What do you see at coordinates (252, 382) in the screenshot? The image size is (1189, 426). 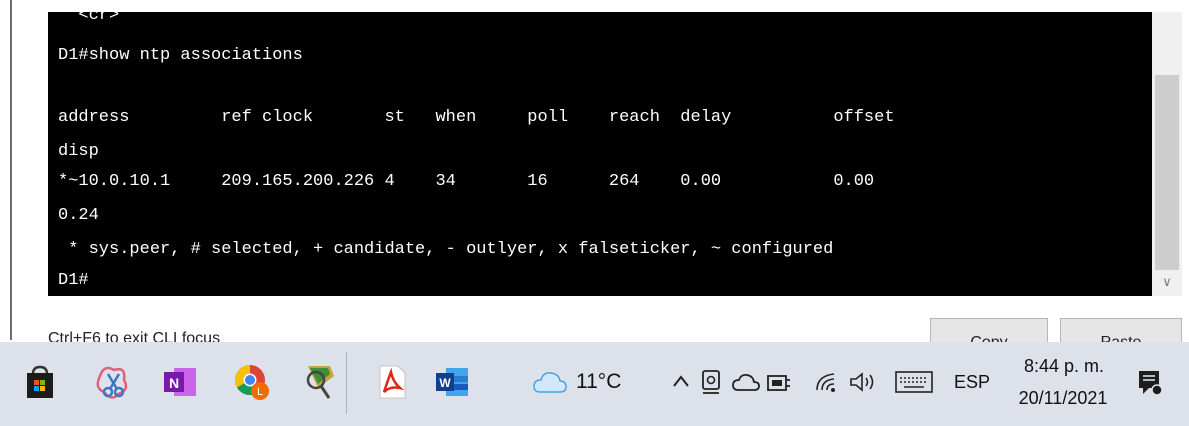 I see `chrome-icon: L` at bounding box center [252, 382].